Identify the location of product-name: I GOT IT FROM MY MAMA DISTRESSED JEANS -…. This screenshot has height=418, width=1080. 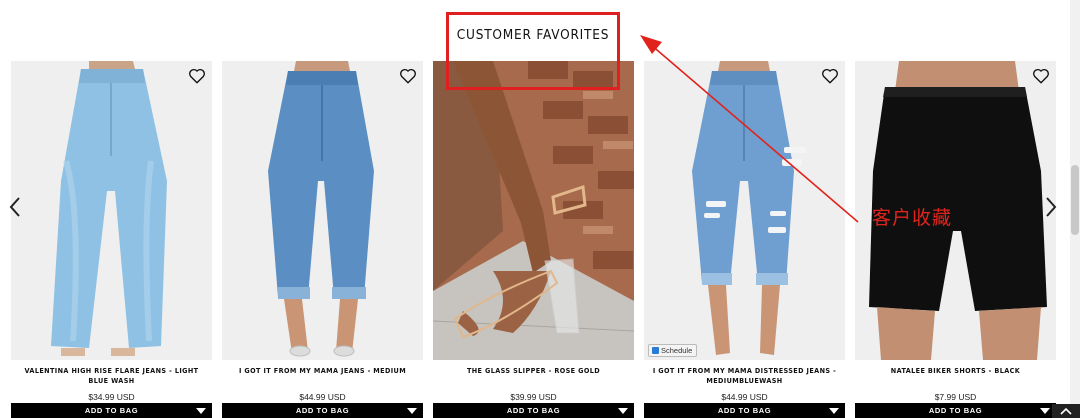
(744, 376).